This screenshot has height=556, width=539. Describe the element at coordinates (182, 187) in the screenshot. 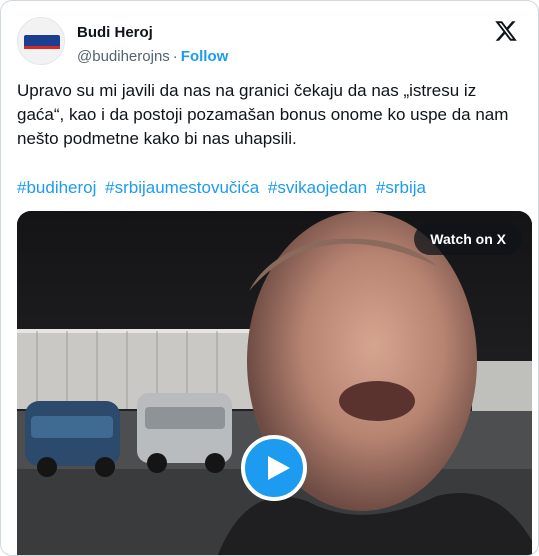

I see `hashtag-link: #srbijaumestovučića` at that location.